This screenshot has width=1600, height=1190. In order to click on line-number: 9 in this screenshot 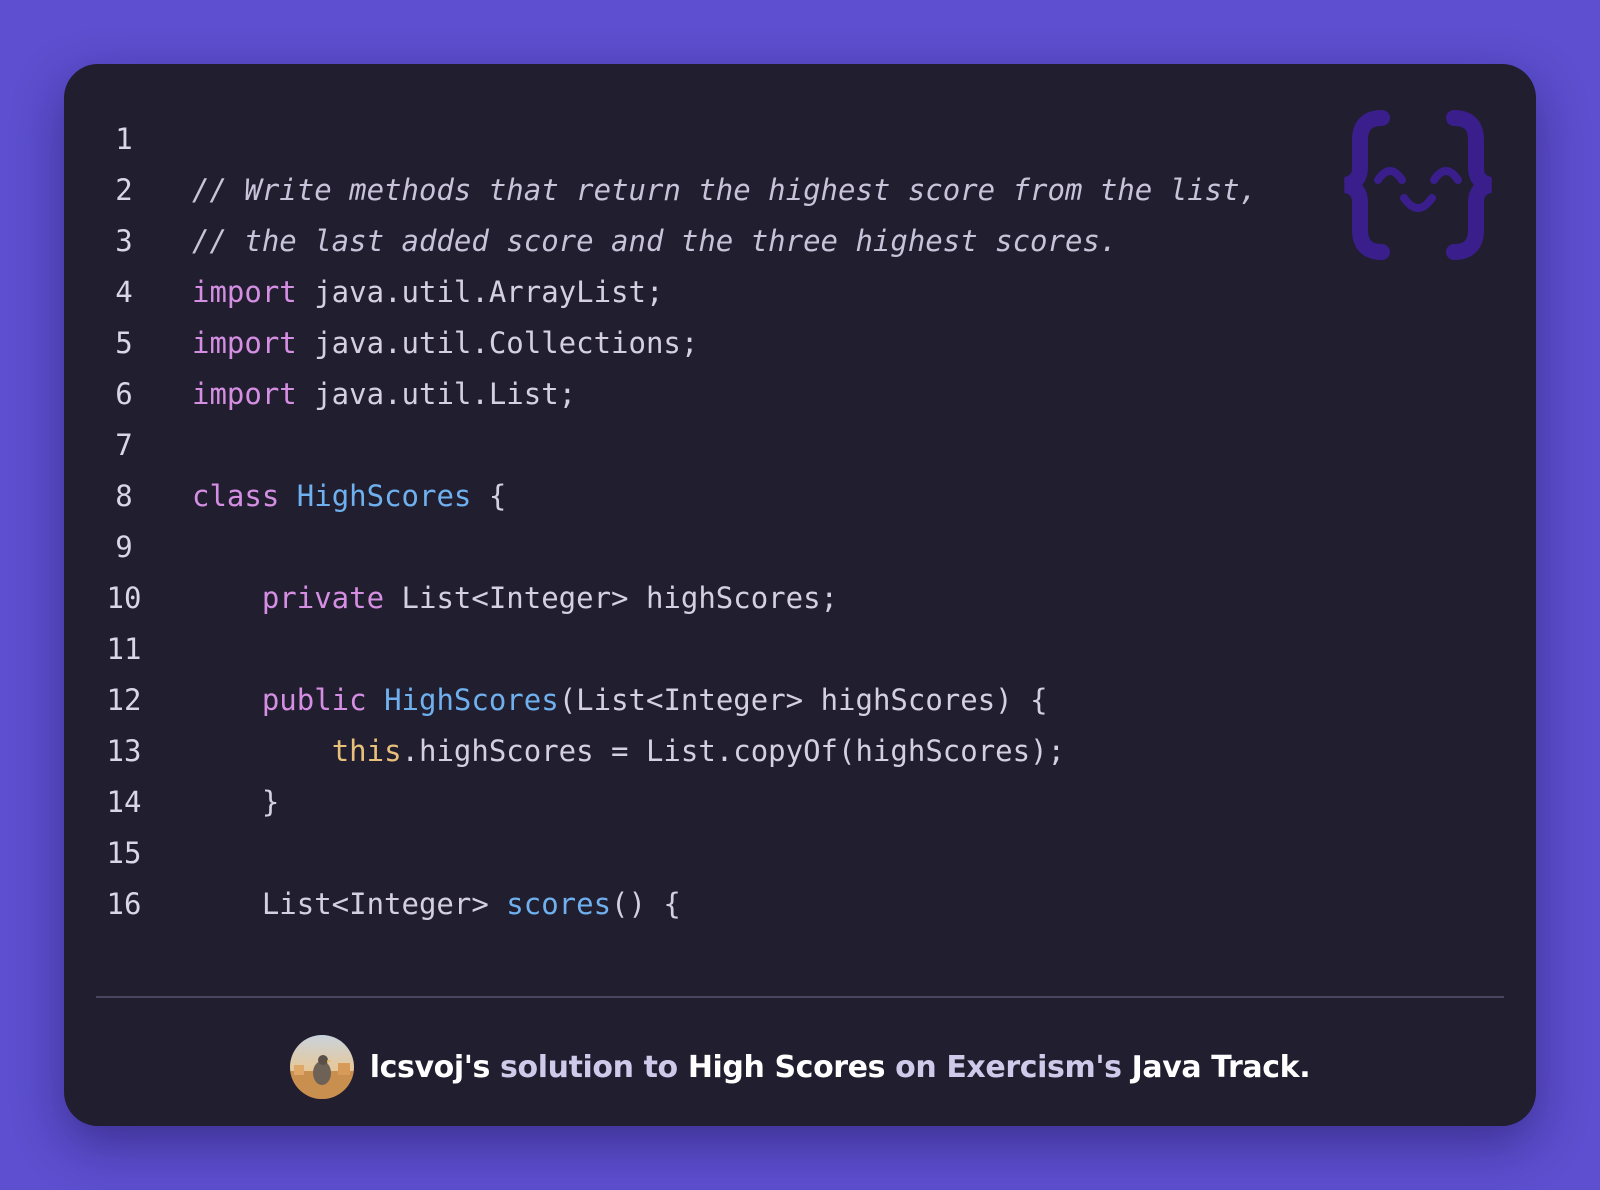, I will do `click(124, 547)`.